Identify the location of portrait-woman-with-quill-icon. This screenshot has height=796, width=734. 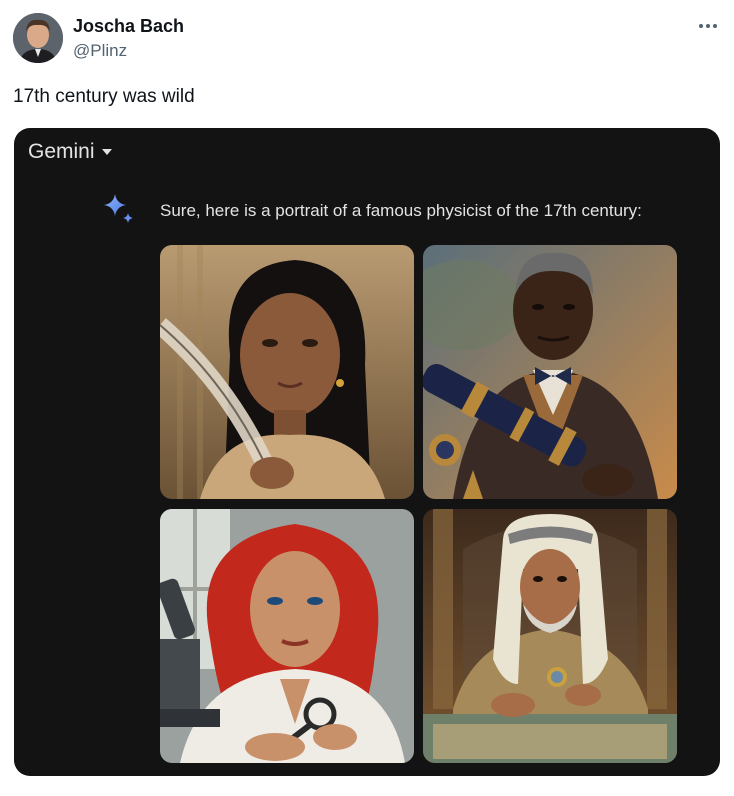
(287, 372).